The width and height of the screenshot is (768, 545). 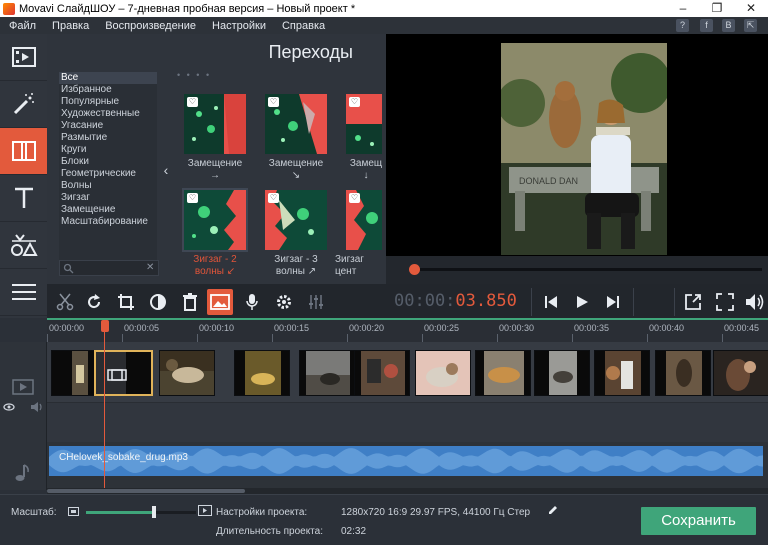 What do you see at coordinates (123, 457) in the screenshot?
I see `audio-clip-name: CHelovek_sobake_drug.mp3` at bounding box center [123, 457].